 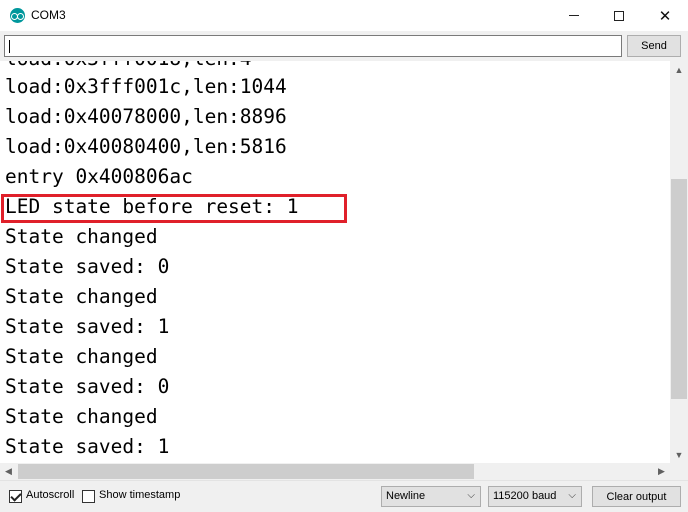 I want to click on close-icon: ✕, so click(x=665, y=16).